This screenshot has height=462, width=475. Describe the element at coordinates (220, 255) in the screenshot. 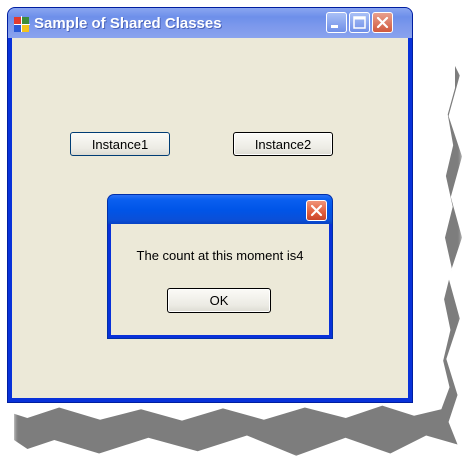

I see `message-text: The count at this moment is4` at that location.